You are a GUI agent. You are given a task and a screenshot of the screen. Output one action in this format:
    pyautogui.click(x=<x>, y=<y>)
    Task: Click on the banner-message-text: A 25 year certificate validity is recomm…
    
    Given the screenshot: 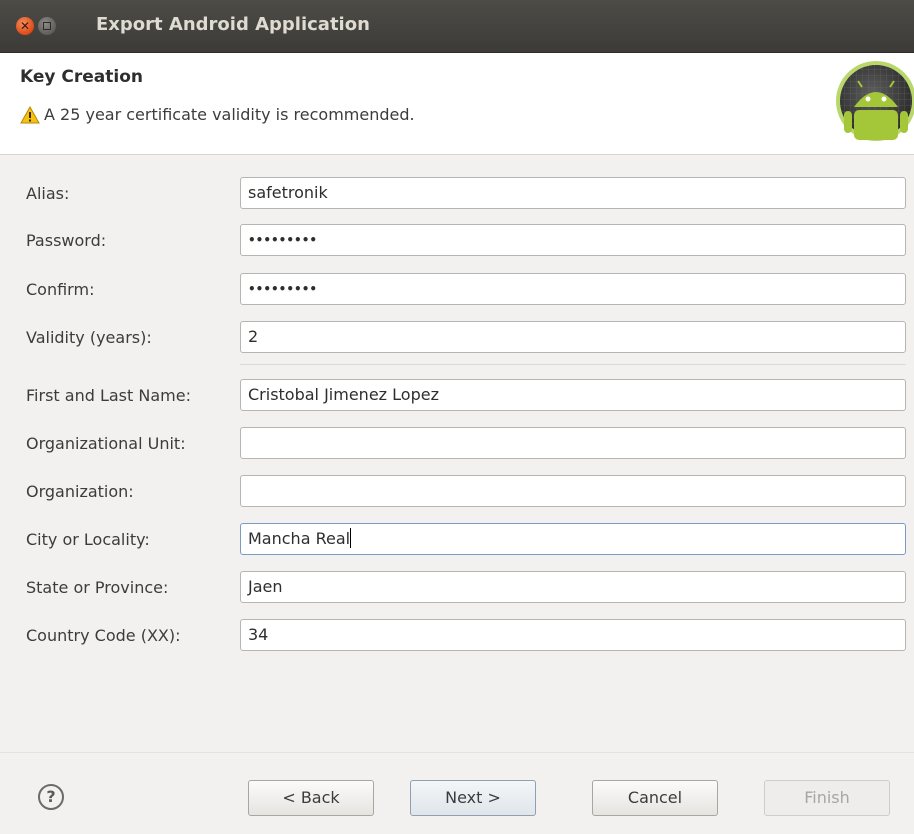 What is the action you would take?
    pyautogui.click(x=229, y=114)
    